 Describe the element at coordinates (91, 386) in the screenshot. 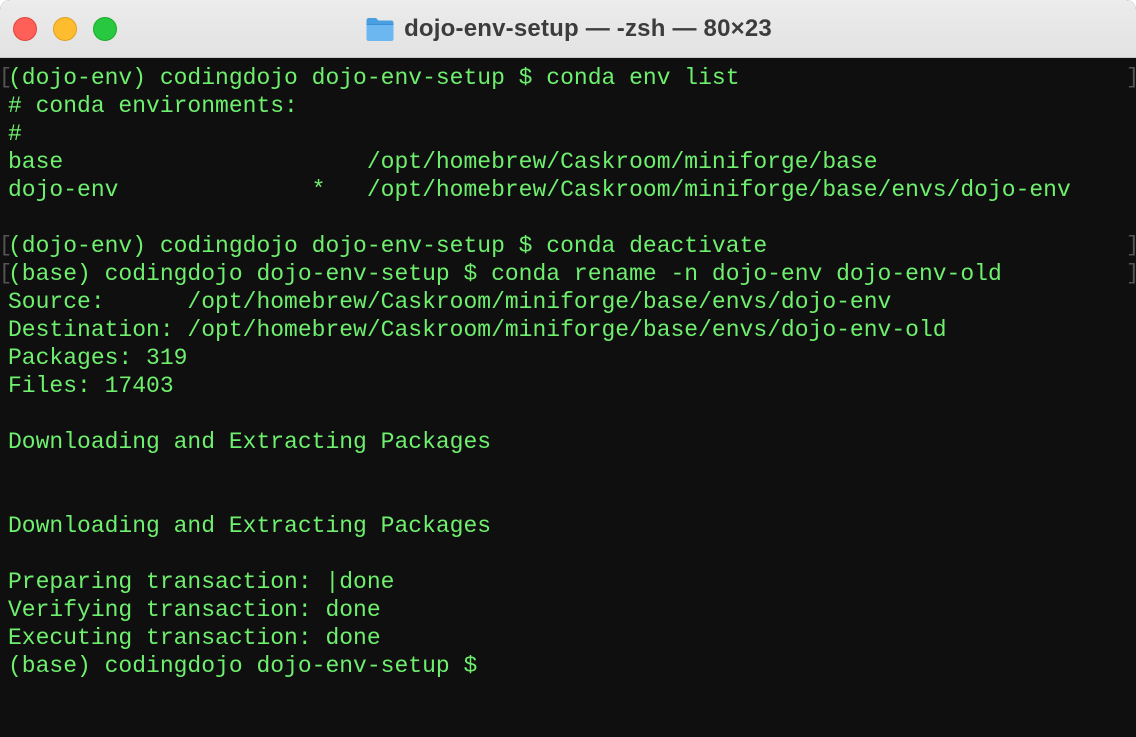

I see `terminal-line: Files: 17403` at that location.